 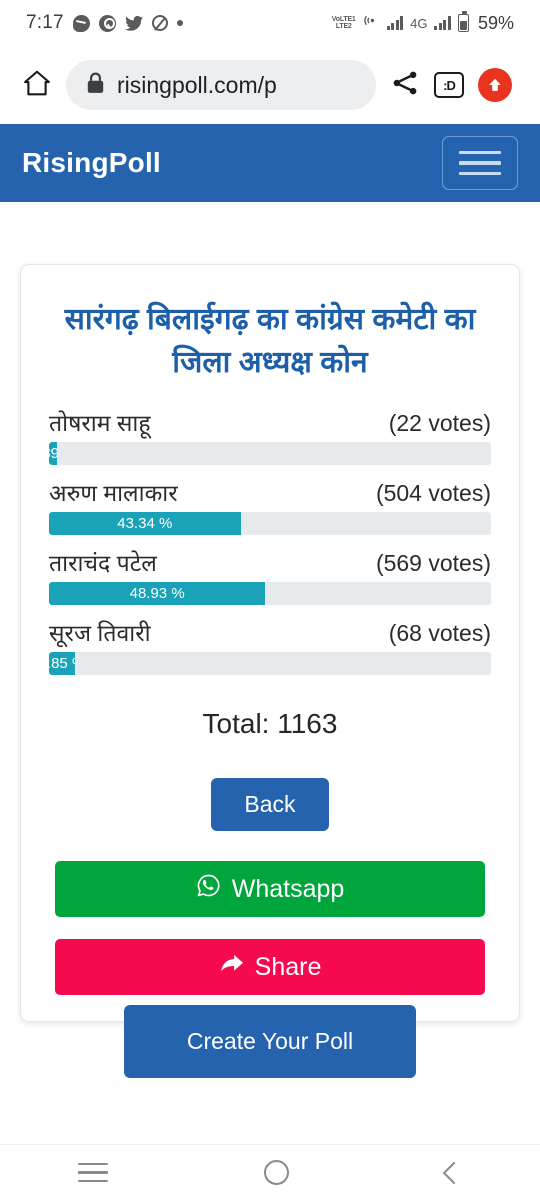 I want to click on share-button: Share, so click(x=270, y=967).